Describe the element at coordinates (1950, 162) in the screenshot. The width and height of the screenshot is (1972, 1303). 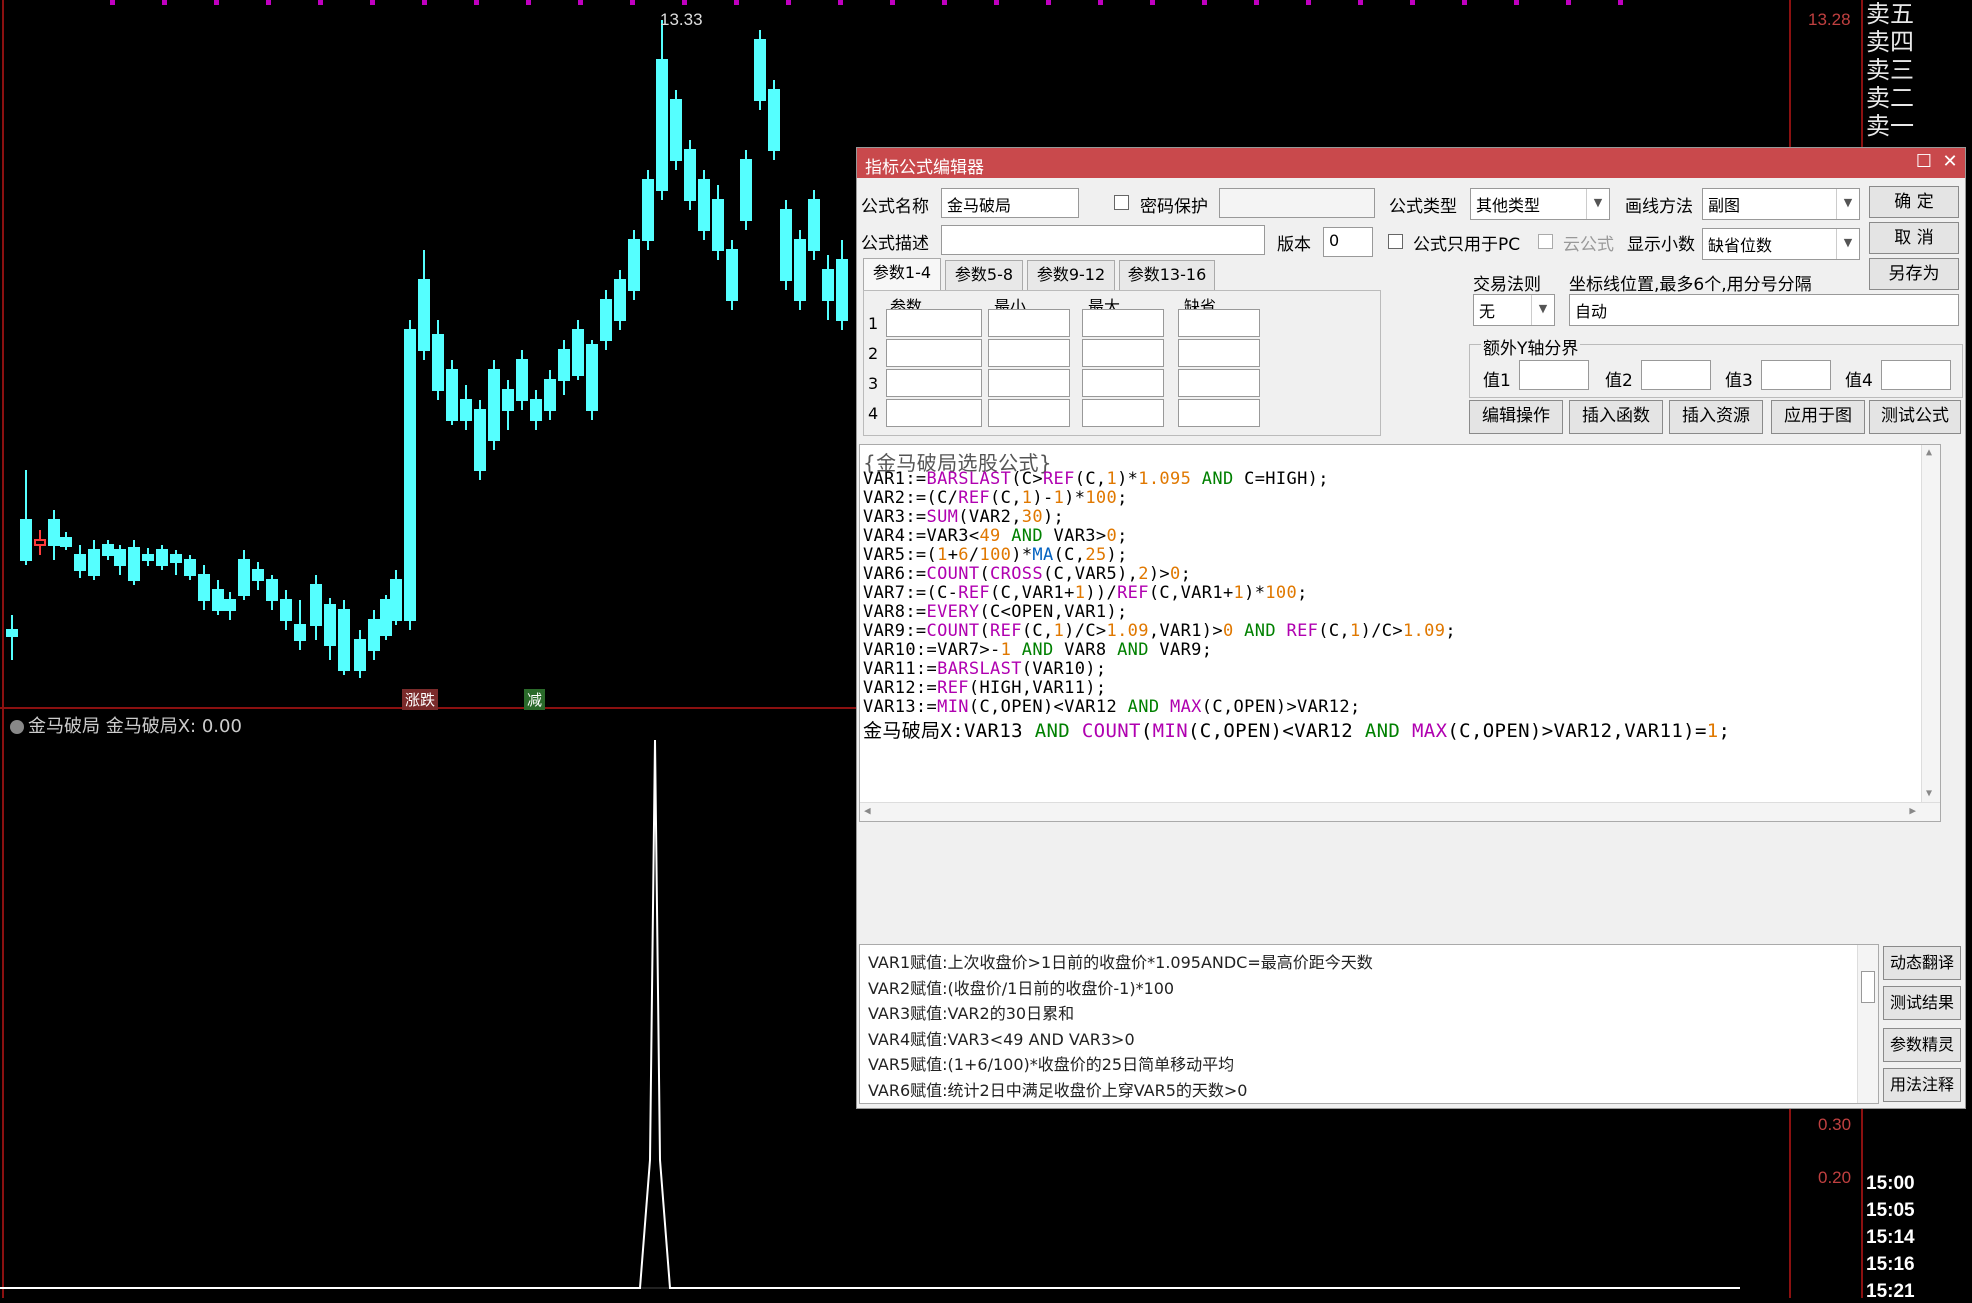
I see `close-icon: ✕` at that location.